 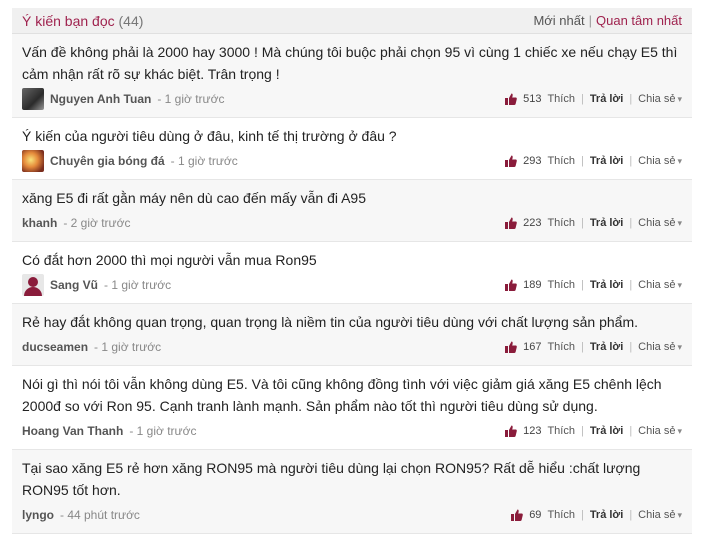 I want to click on like-count: 293, so click(x=532, y=161).